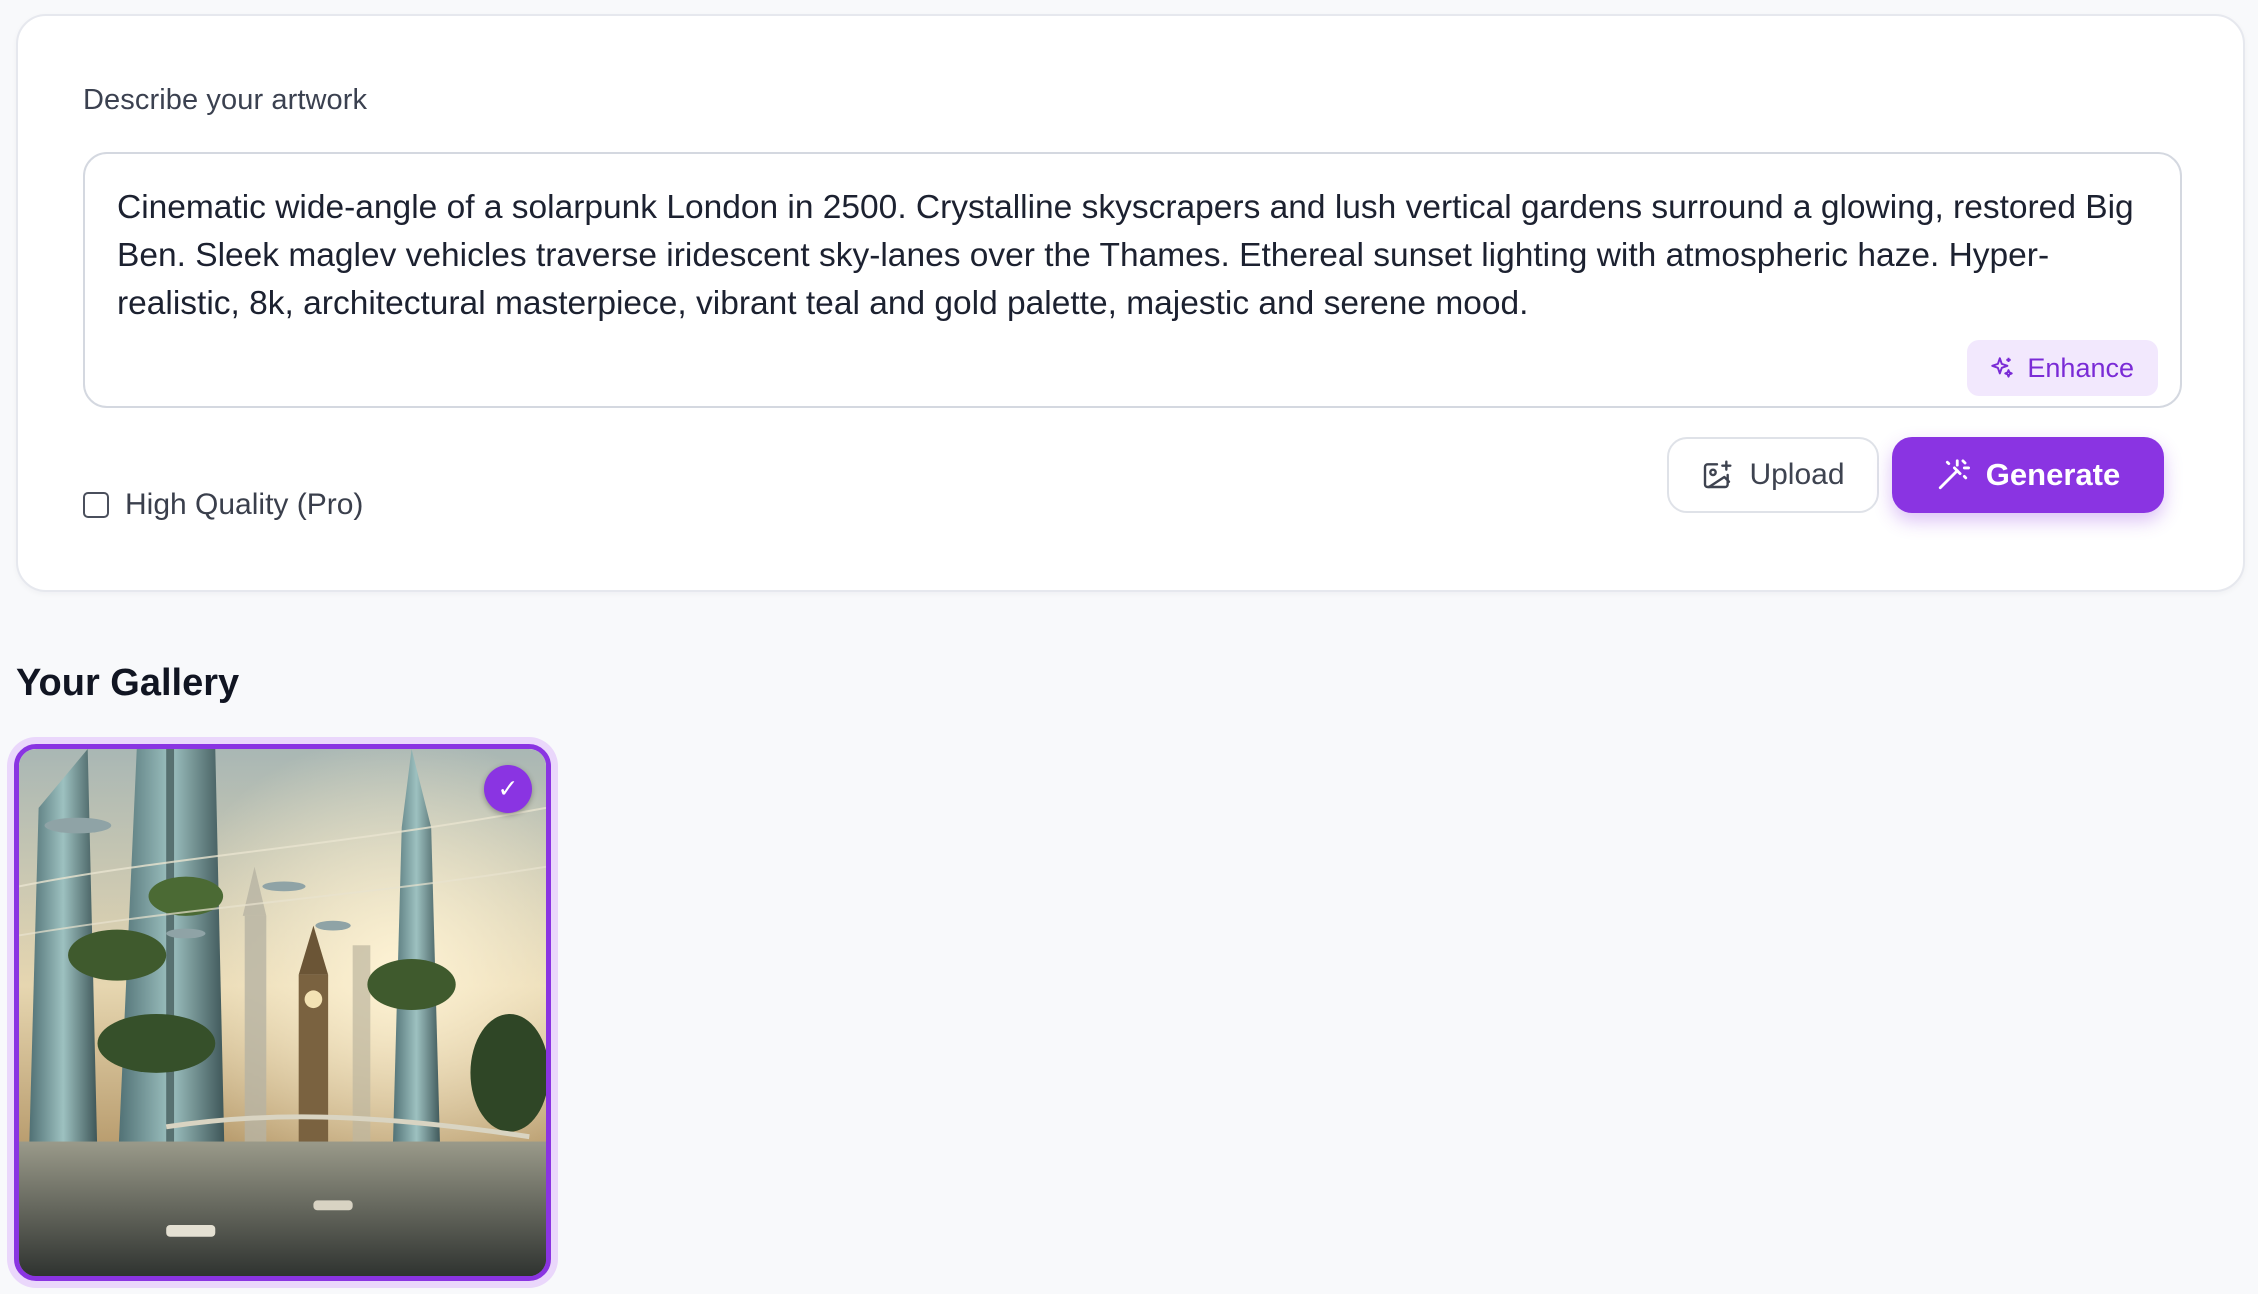  Describe the element at coordinates (225, 100) in the screenshot. I see `prompt-label: Describe your artwork` at that location.